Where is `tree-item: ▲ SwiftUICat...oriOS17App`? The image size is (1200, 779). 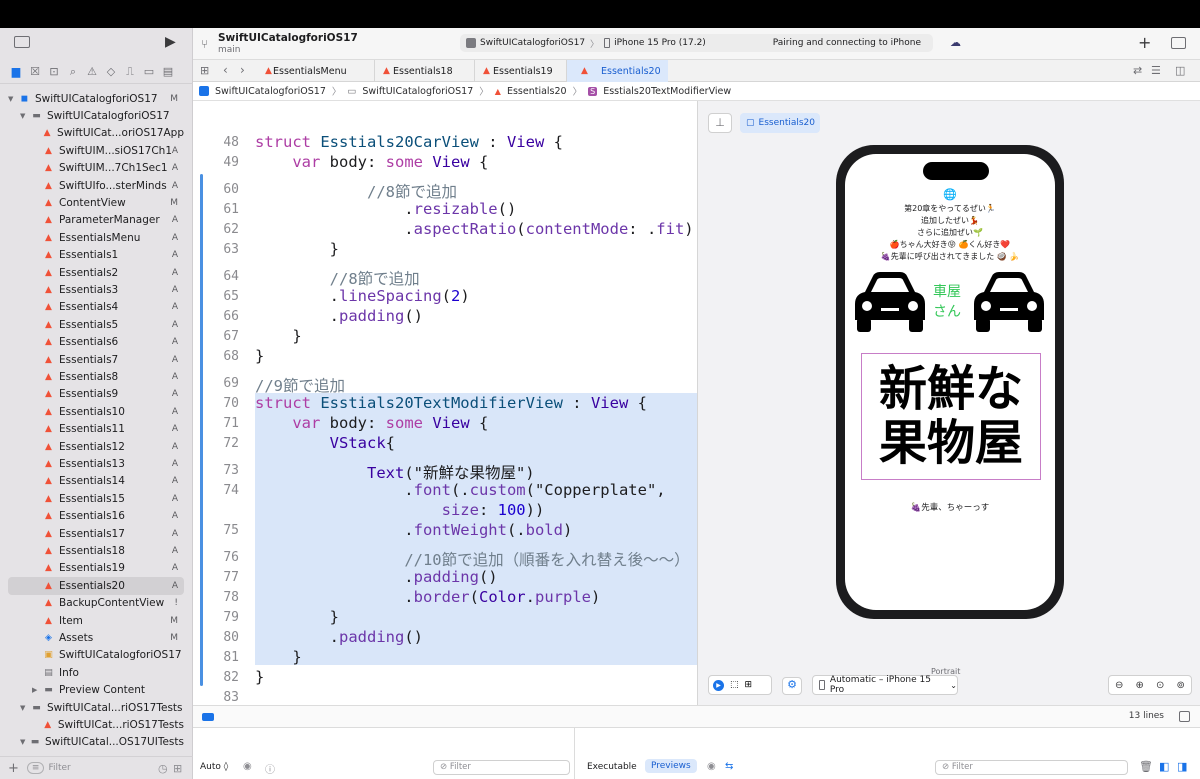
tree-item: ▲ SwiftUICat...oriOS17App is located at coordinates (96, 133).